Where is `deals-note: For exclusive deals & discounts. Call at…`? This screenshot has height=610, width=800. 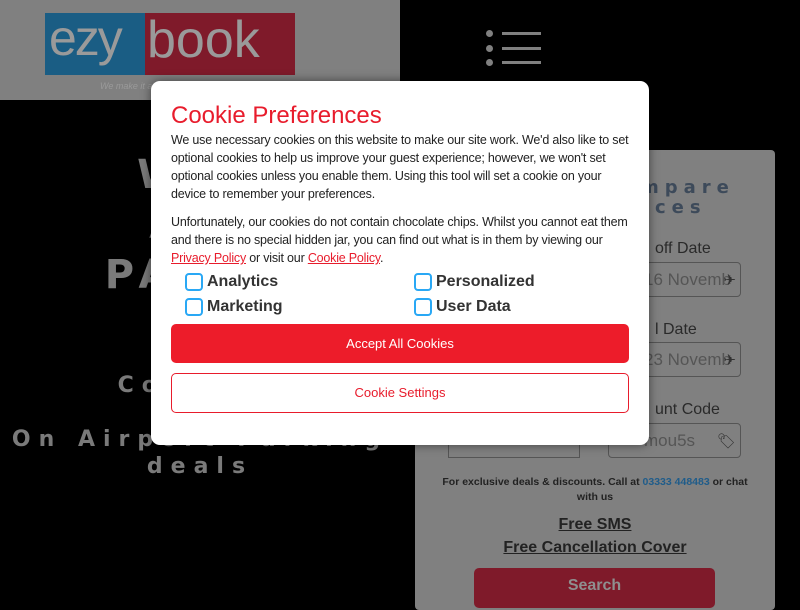 deals-note: For exclusive deals & discounts. Call at… is located at coordinates (595, 490).